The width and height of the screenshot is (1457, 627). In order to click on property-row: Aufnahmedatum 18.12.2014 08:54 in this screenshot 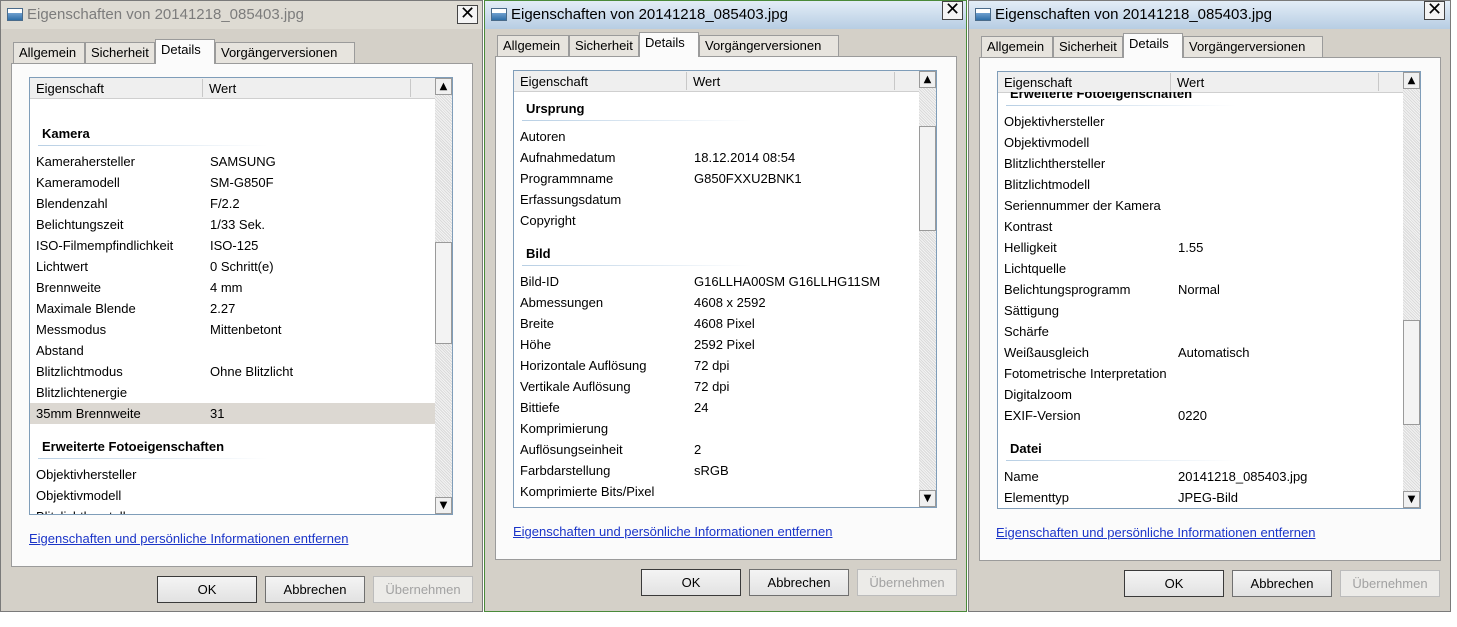, I will do `click(716, 157)`.